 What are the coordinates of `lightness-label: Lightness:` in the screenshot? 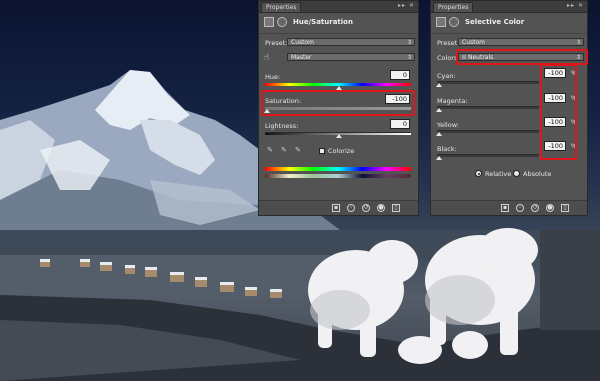 It's located at (282, 126).